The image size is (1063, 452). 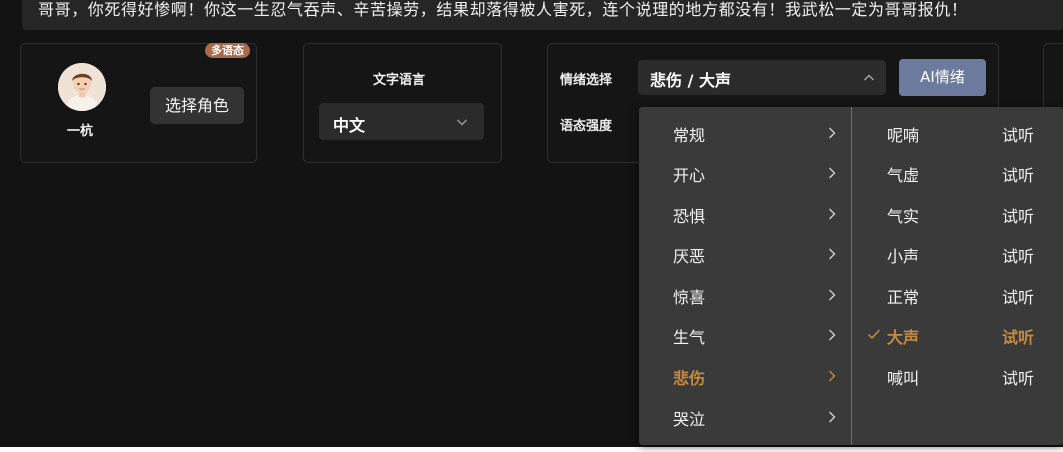 I want to click on role-name: 一杭, so click(x=80, y=131).